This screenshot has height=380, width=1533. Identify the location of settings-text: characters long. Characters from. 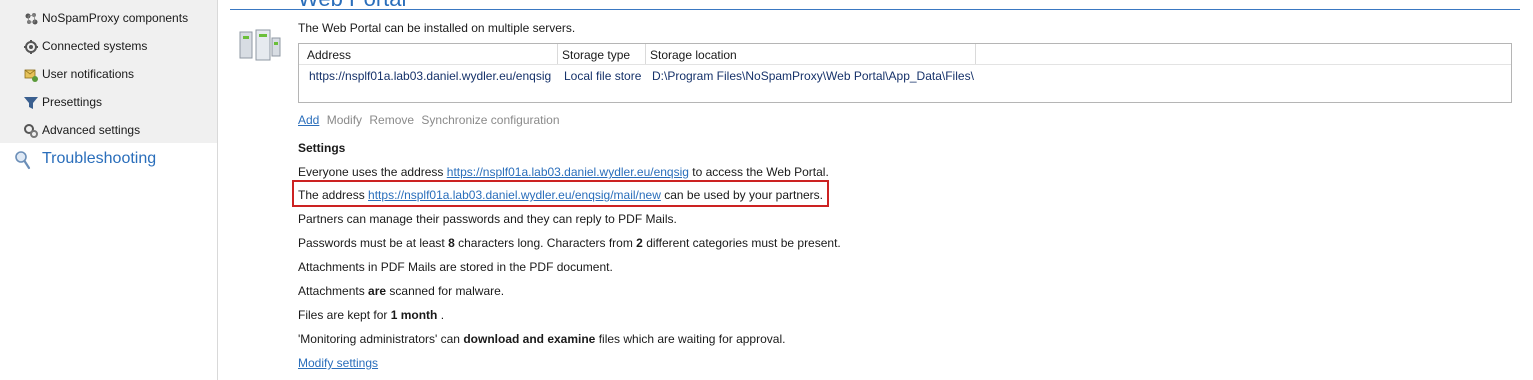
(545, 243).